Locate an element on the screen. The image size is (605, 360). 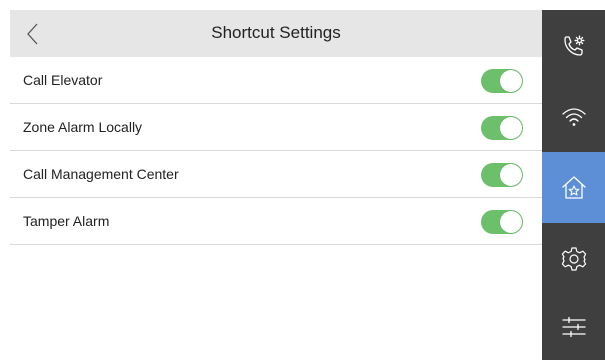
tamper-alarm-toggle is located at coordinates (502, 222).